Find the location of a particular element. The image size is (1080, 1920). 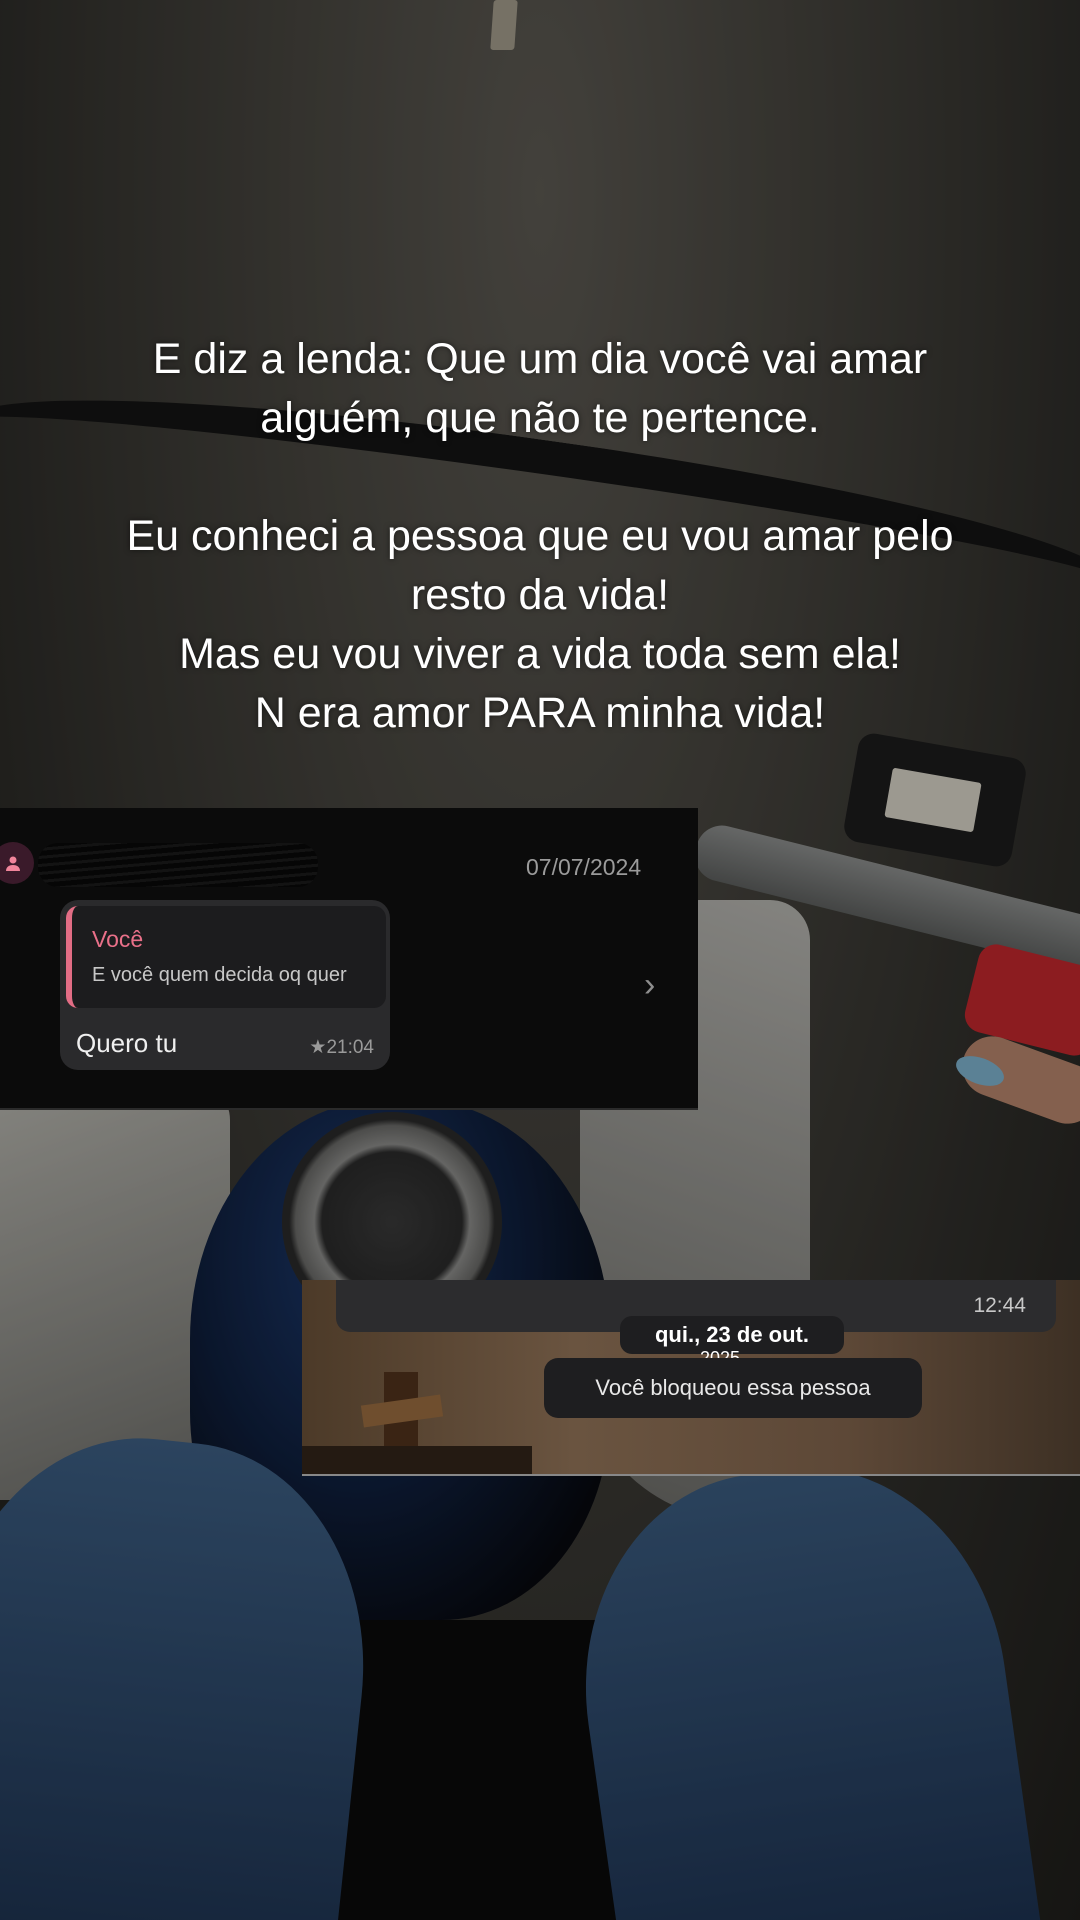

caption-line: Eu conheci a pessoa que eu vou amar pelo is located at coordinates (540, 536).